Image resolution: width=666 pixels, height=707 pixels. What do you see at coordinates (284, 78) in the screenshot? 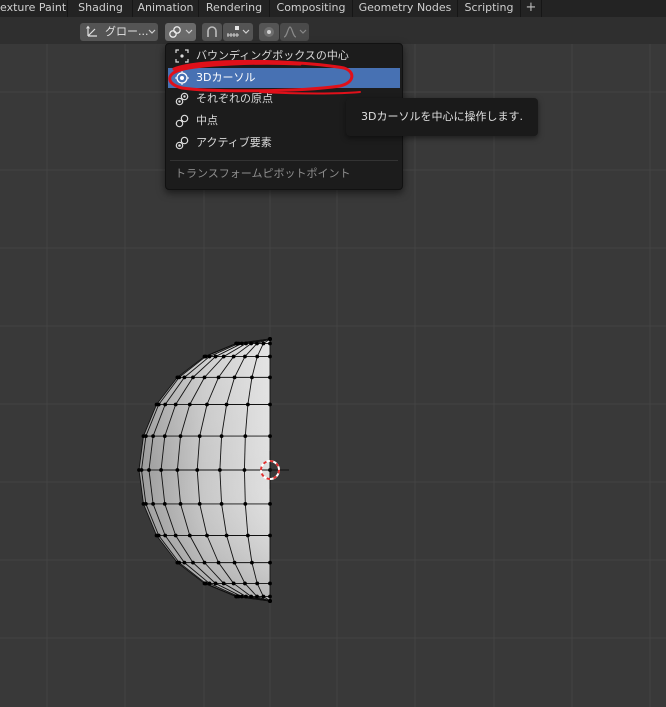
I see `menu-item-3d-cursor: 3Dカーソル` at bounding box center [284, 78].